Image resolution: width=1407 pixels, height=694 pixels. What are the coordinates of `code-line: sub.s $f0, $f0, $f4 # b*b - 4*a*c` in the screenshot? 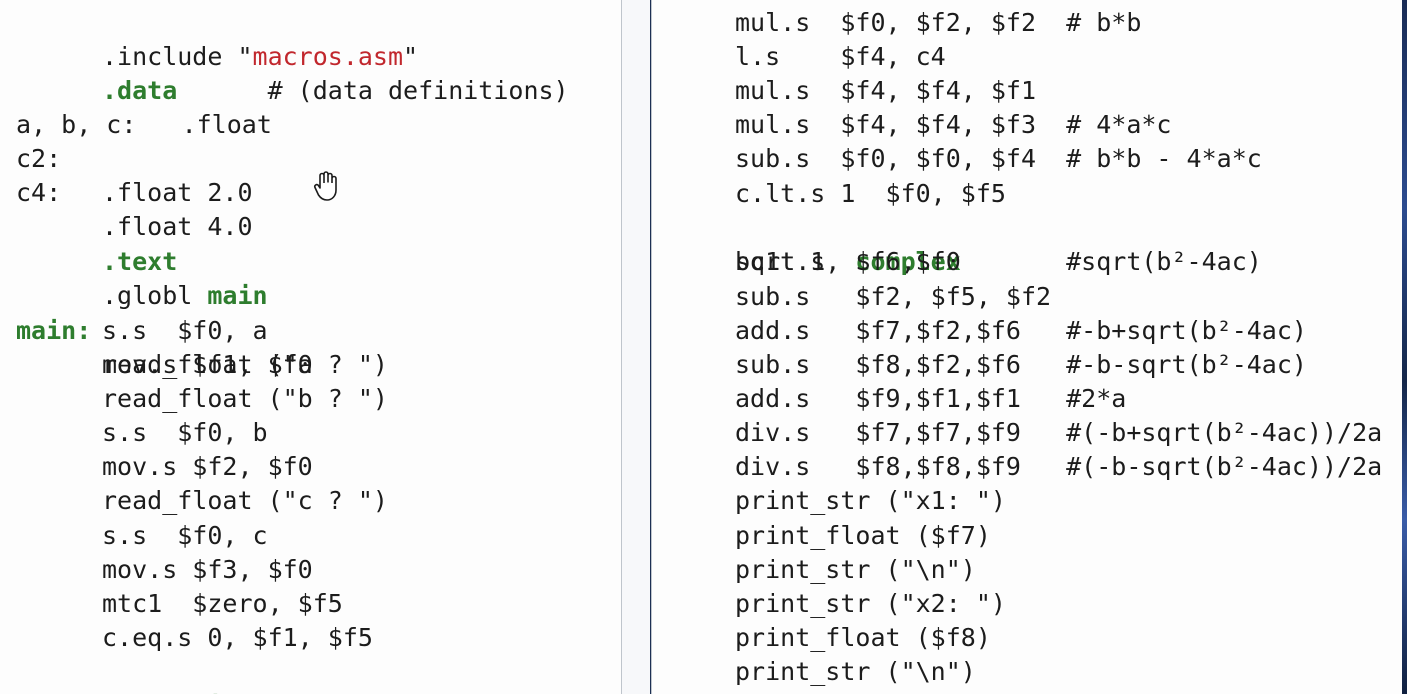 It's located at (1027, 159).